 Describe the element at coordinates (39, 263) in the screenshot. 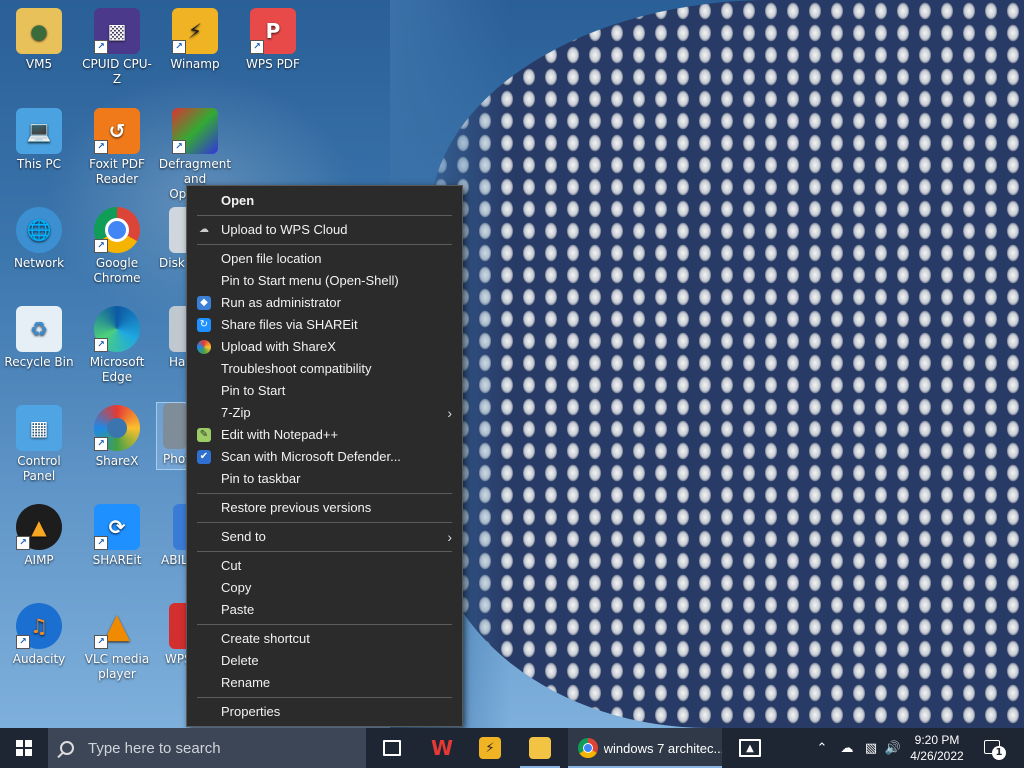

I see `desktop-icon-label: Network` at that location.